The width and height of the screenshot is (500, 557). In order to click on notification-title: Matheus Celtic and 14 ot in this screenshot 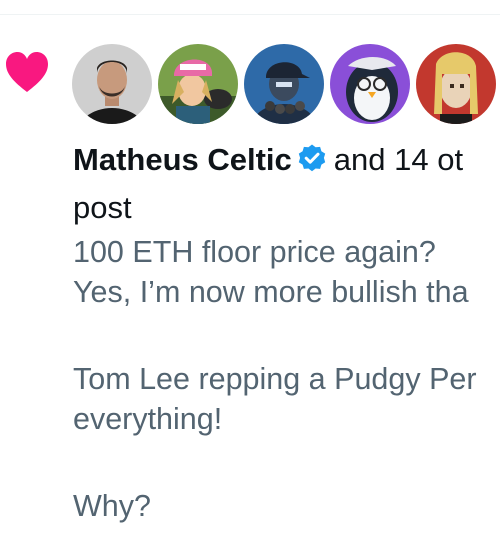, I will do `click(268, 160)`.